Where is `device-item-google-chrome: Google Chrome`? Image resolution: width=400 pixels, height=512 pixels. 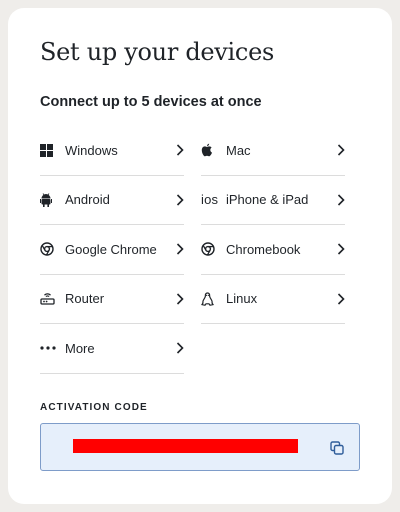 device-item-google-chrome: Google Chrome is located at coordinates (112, 250).